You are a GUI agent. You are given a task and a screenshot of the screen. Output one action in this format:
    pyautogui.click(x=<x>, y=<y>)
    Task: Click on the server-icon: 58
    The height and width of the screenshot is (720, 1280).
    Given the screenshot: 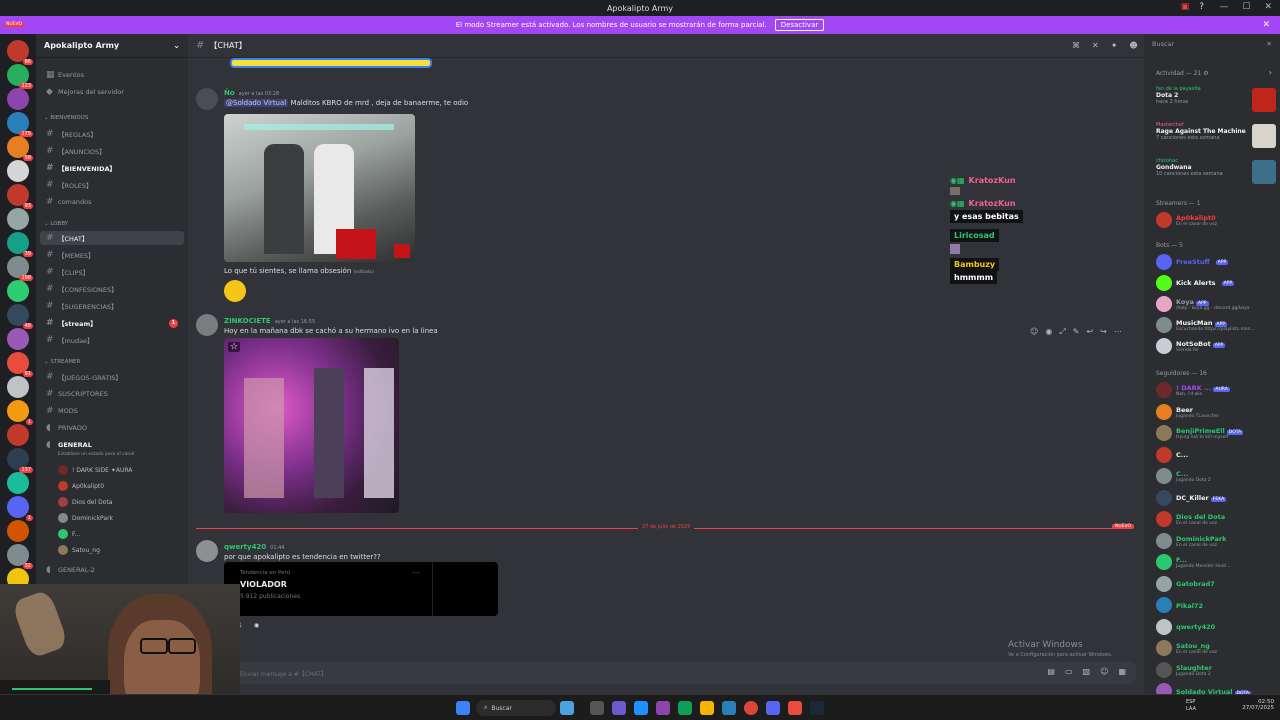 What is the action you would take?
    pyautogui.click(x=20, y=148)
    